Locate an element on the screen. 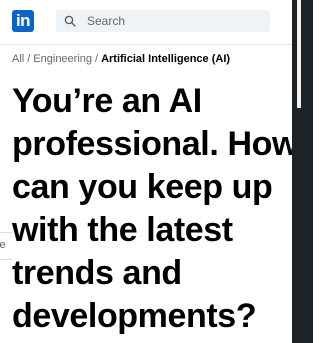 The height and width of the screenshot is (343, 320). search-bar is located at coordinates (163, 21).